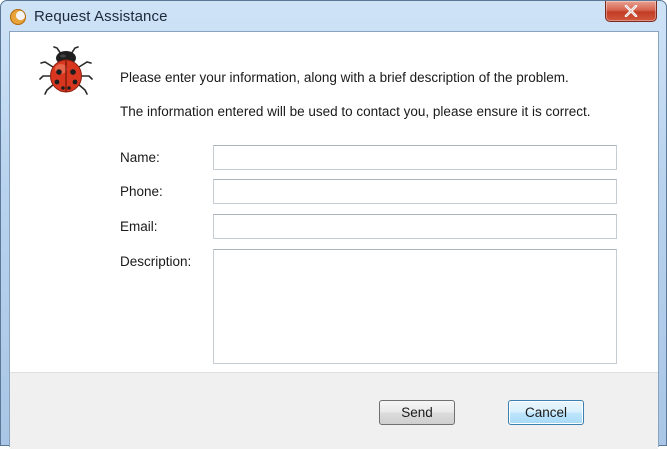 The height and width of the screenshot is (449, 667). What do you see at coordinates (141, 191) in the screenshot?
I see `phone-label: Phone:` at bounding box center [141, 191].